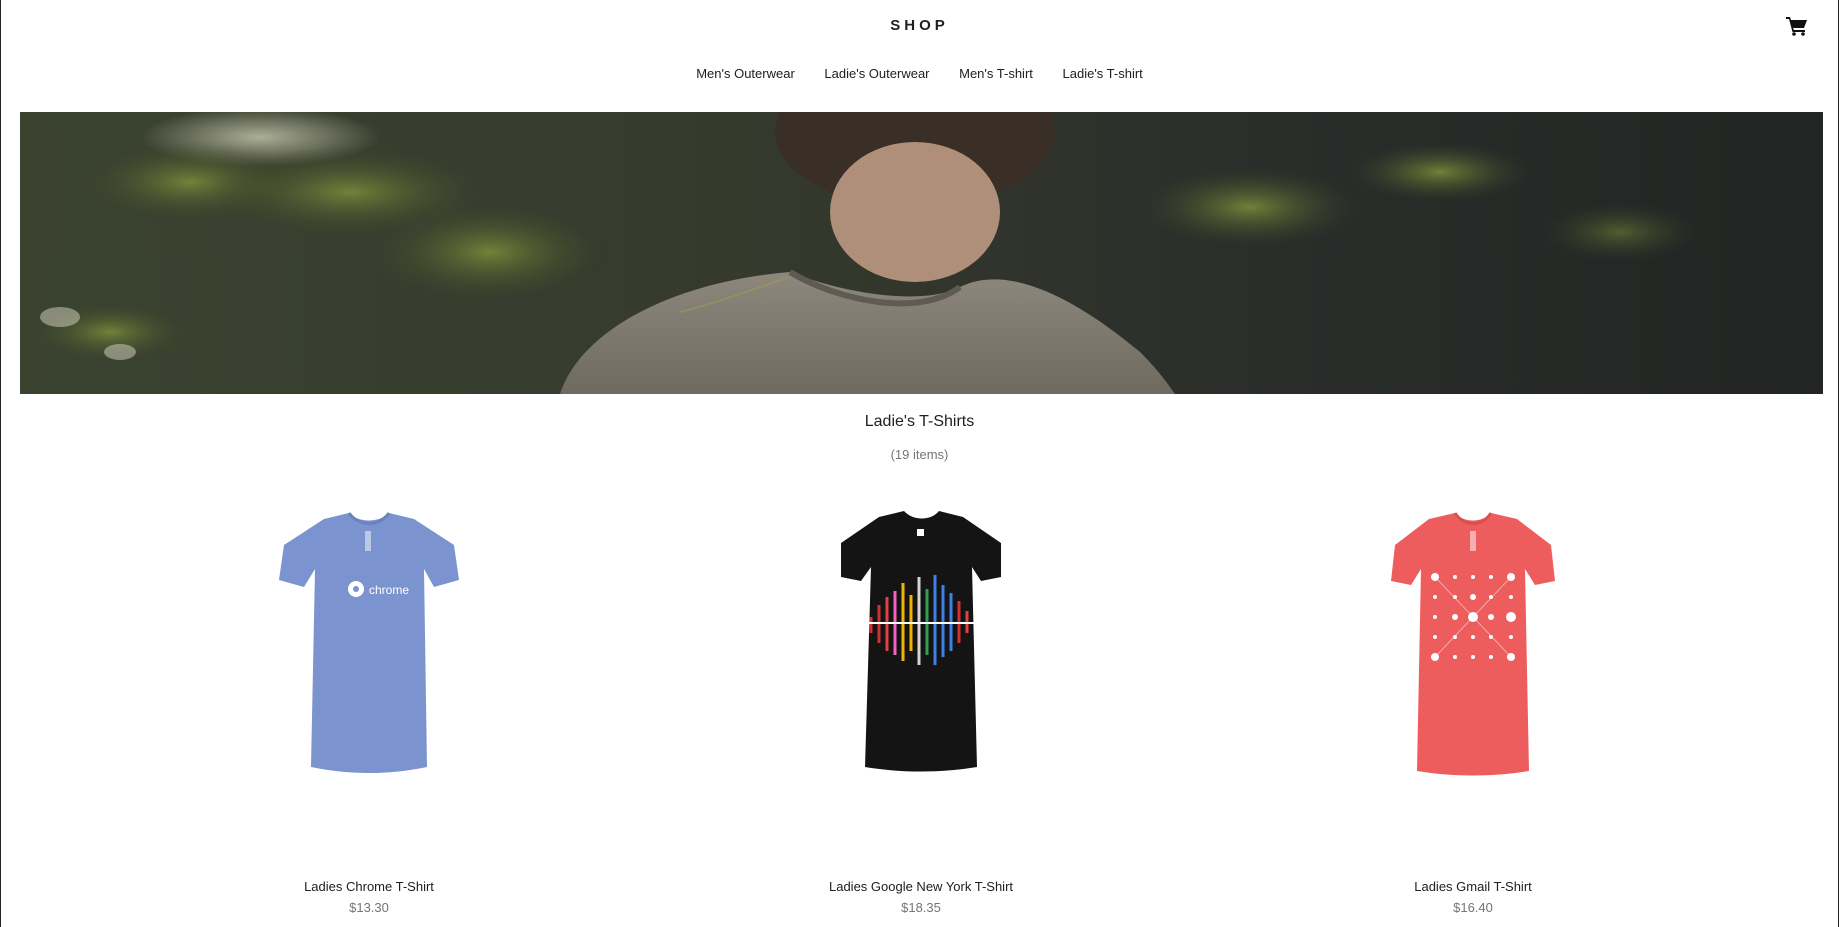 The height and width of the screenshot is (927, 1841). I want to click on category-title: Ladie's T-Shirts, so click(919, 421).